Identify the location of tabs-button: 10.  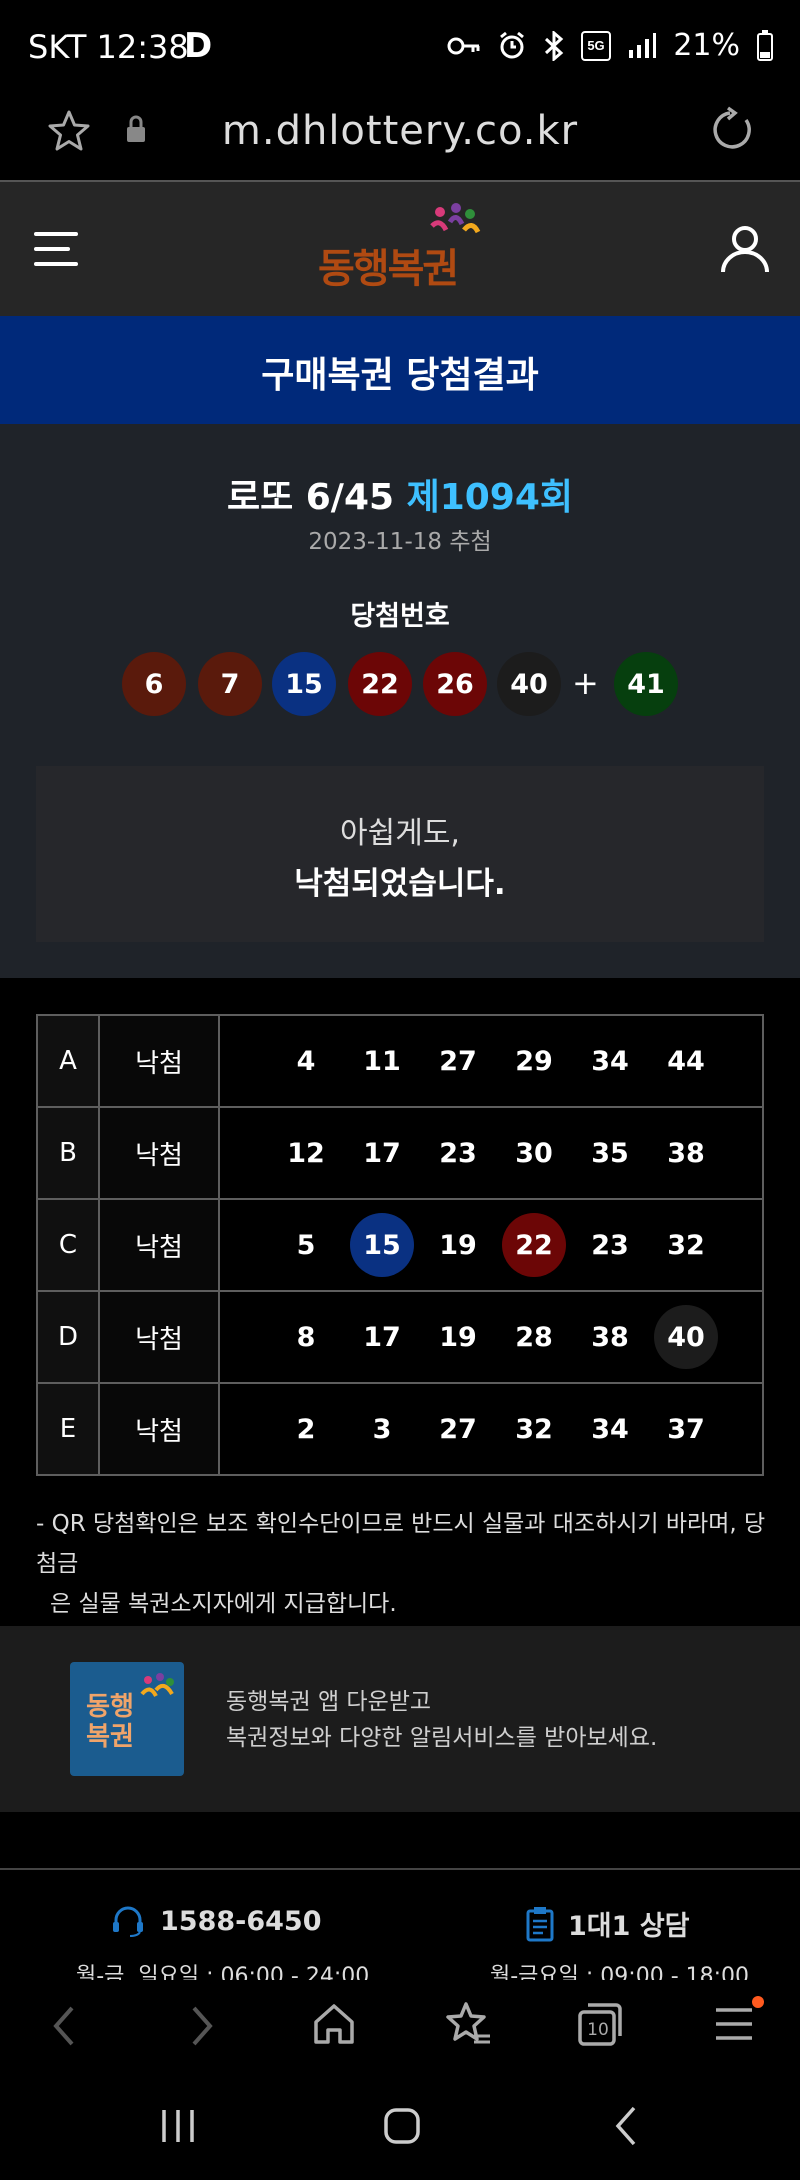
(600, 2024).